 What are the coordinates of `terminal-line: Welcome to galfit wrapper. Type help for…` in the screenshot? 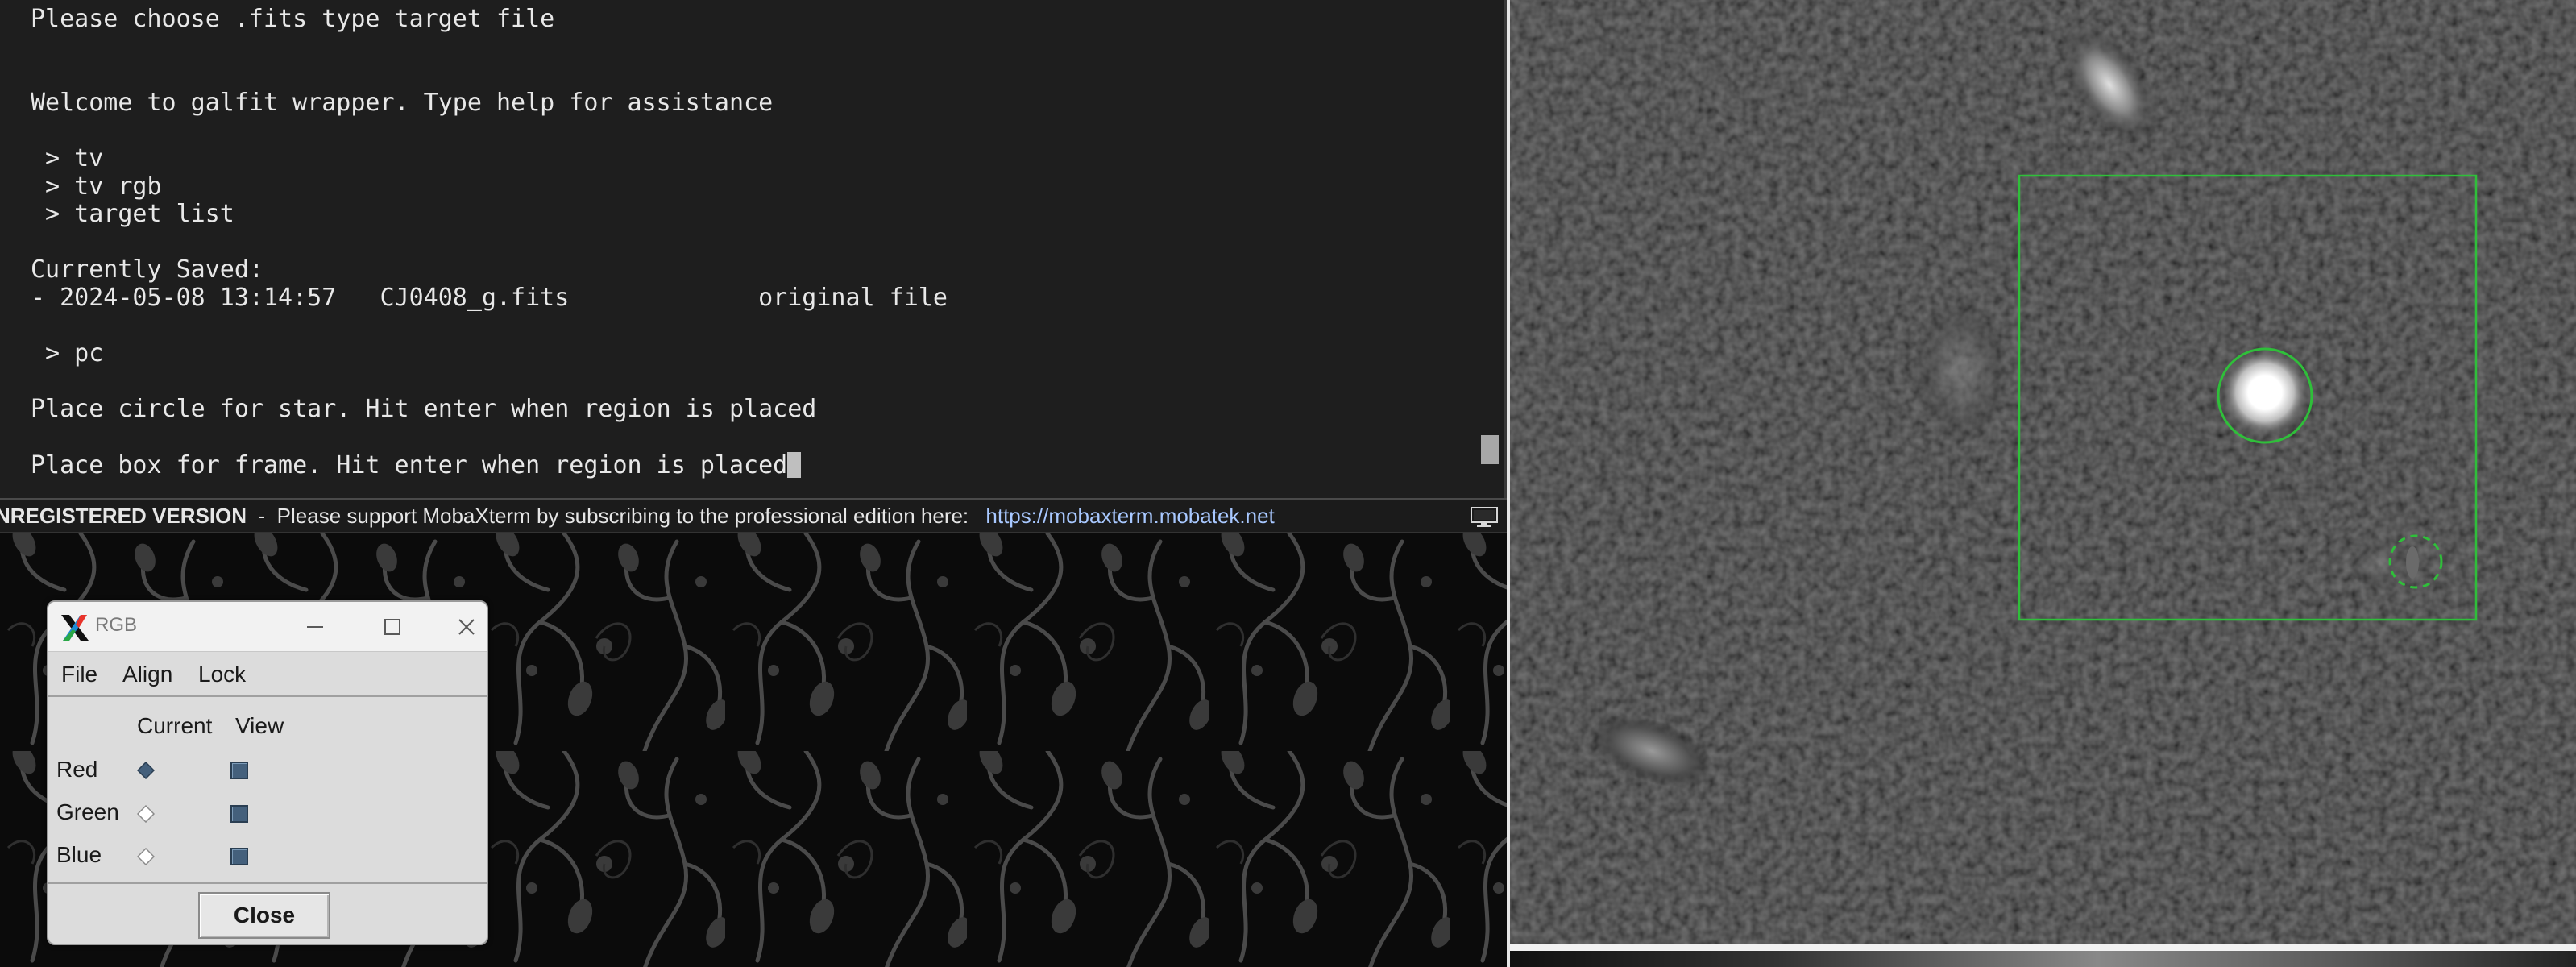 It's located at (402, 103).